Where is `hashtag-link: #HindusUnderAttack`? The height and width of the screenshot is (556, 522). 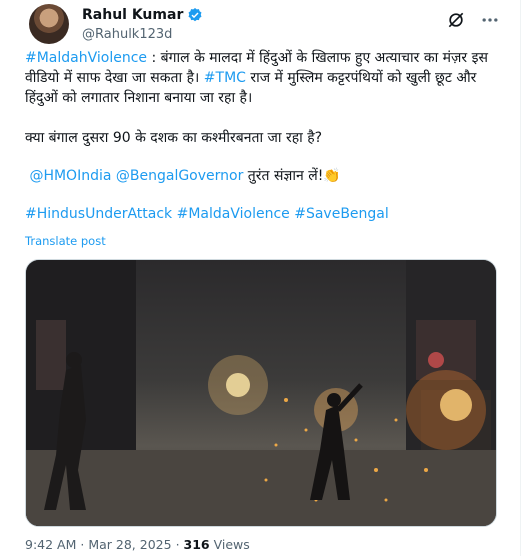
hashtag-link: #HindusUnderAttack is located at coordinates (98, 214).